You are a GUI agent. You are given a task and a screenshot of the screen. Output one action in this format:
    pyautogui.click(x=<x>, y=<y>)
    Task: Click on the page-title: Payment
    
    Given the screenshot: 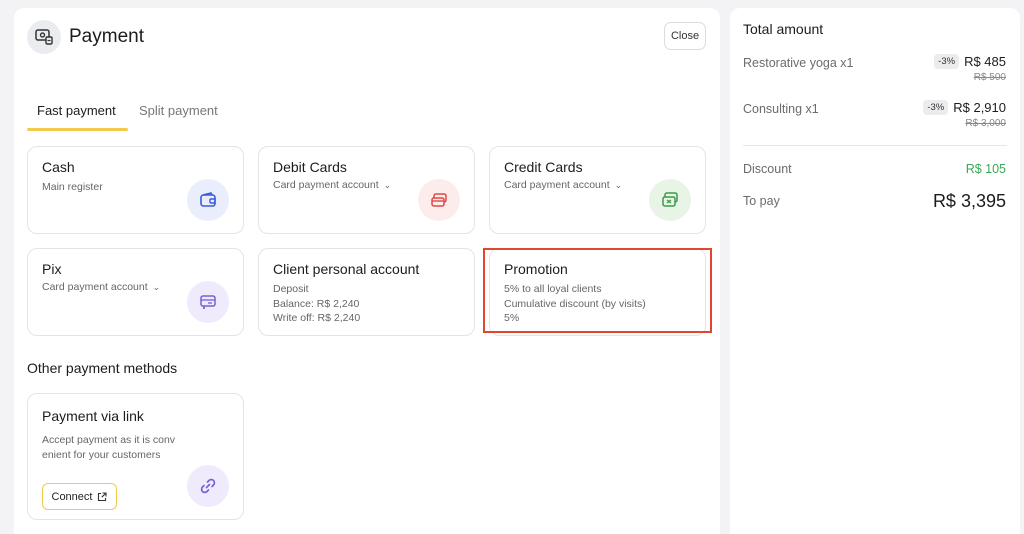 What is the action you would take?
    pyautogui.click(x=106, y=36)
    